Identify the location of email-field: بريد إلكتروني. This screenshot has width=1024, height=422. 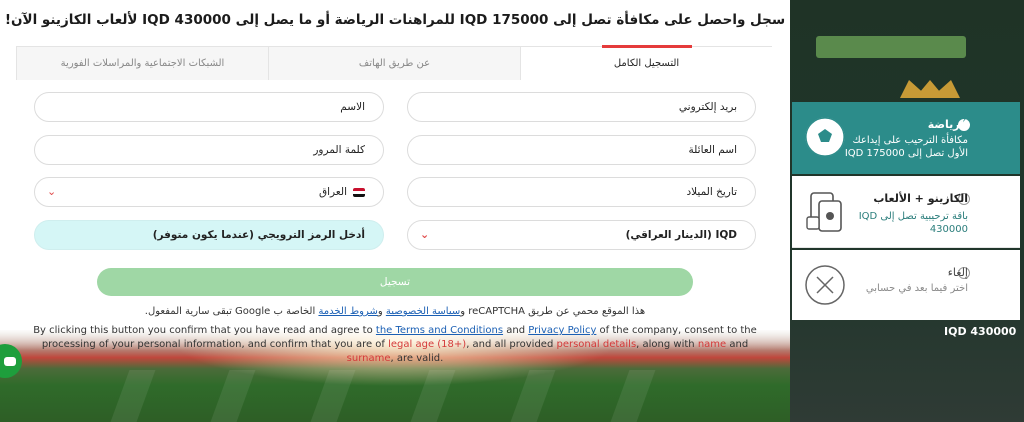
(581, 107).